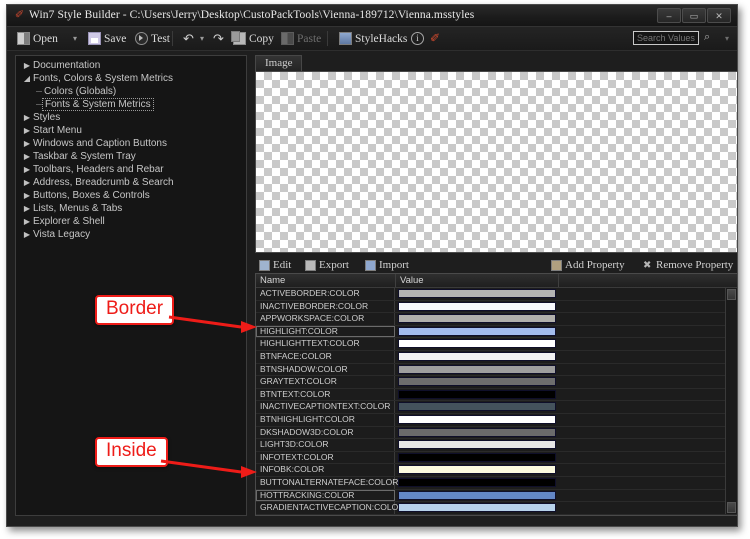 The width and height of the screenshot is (750, 539). What do you see at coordinates (731, 294) in the screenshot?
I see `scrollbar-thumb` at bounding box center [731, 294].